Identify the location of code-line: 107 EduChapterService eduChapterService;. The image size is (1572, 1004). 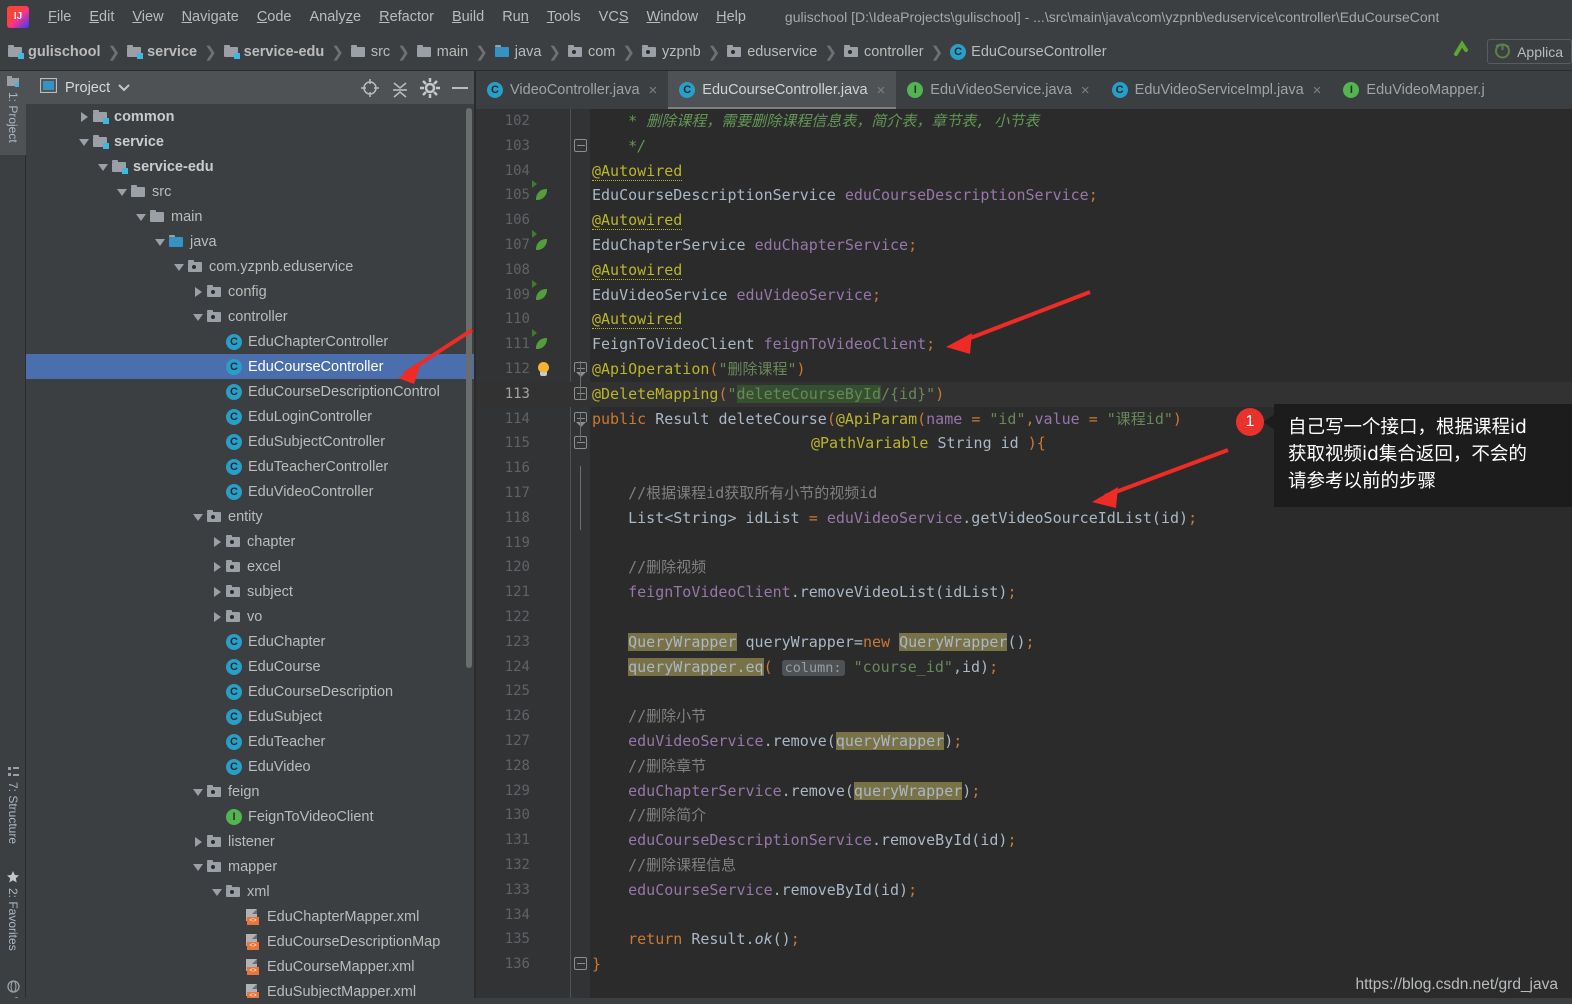
(1024, 243).